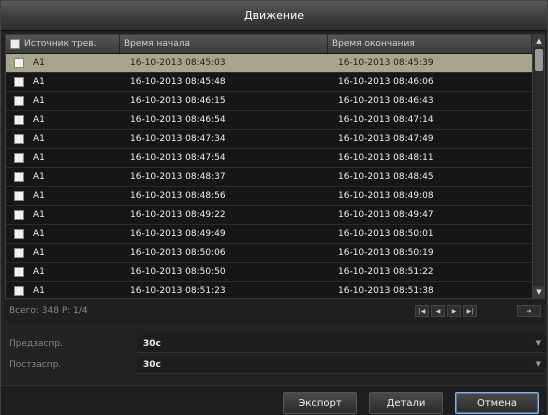 The height and width of the screenshot is (415, 548). What do you see at coordinates (178, 139) in the screenshot?
I see `row-start-time: 16-10-2013 08:47:34` at bounding box center [178, 139].